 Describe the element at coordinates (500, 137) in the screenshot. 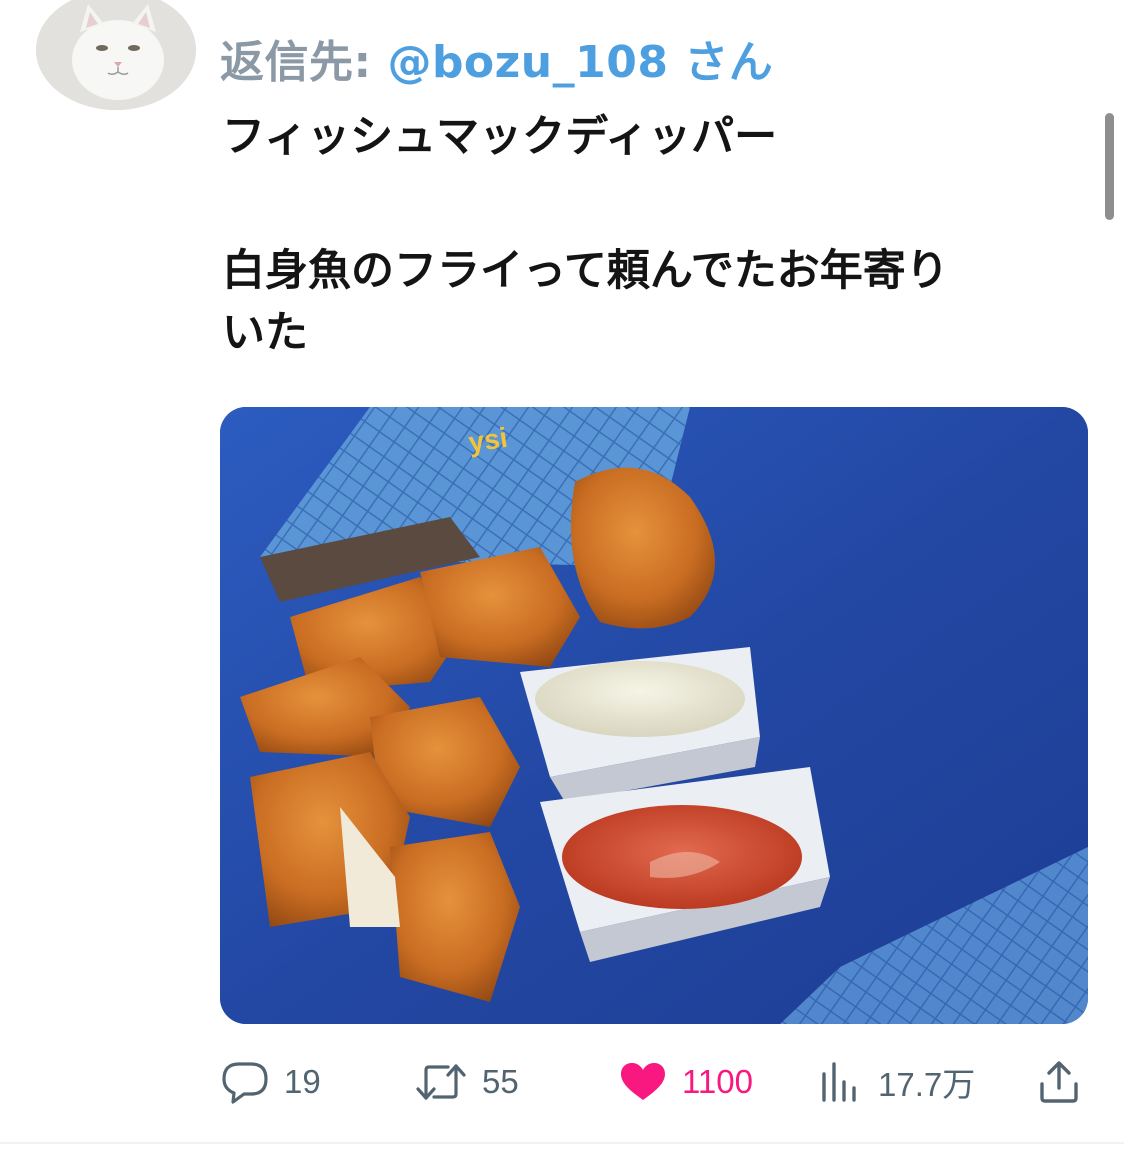

I see `tweet-text-line: フィッシュマックディッパー` at that location.